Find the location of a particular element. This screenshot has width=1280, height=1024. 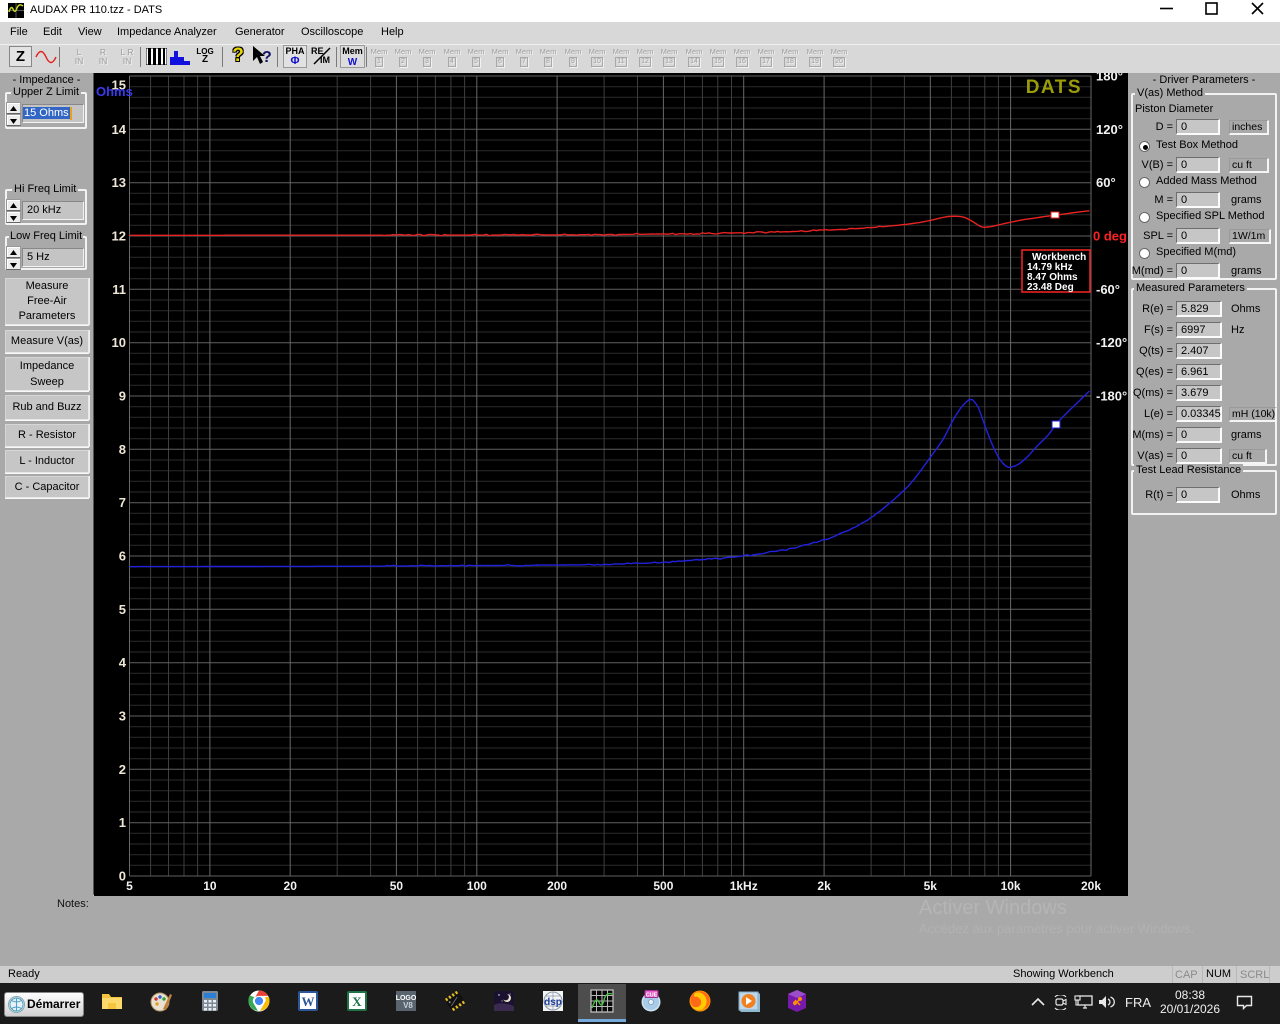

svg-text: 9 is located at coordinates (122, 396).